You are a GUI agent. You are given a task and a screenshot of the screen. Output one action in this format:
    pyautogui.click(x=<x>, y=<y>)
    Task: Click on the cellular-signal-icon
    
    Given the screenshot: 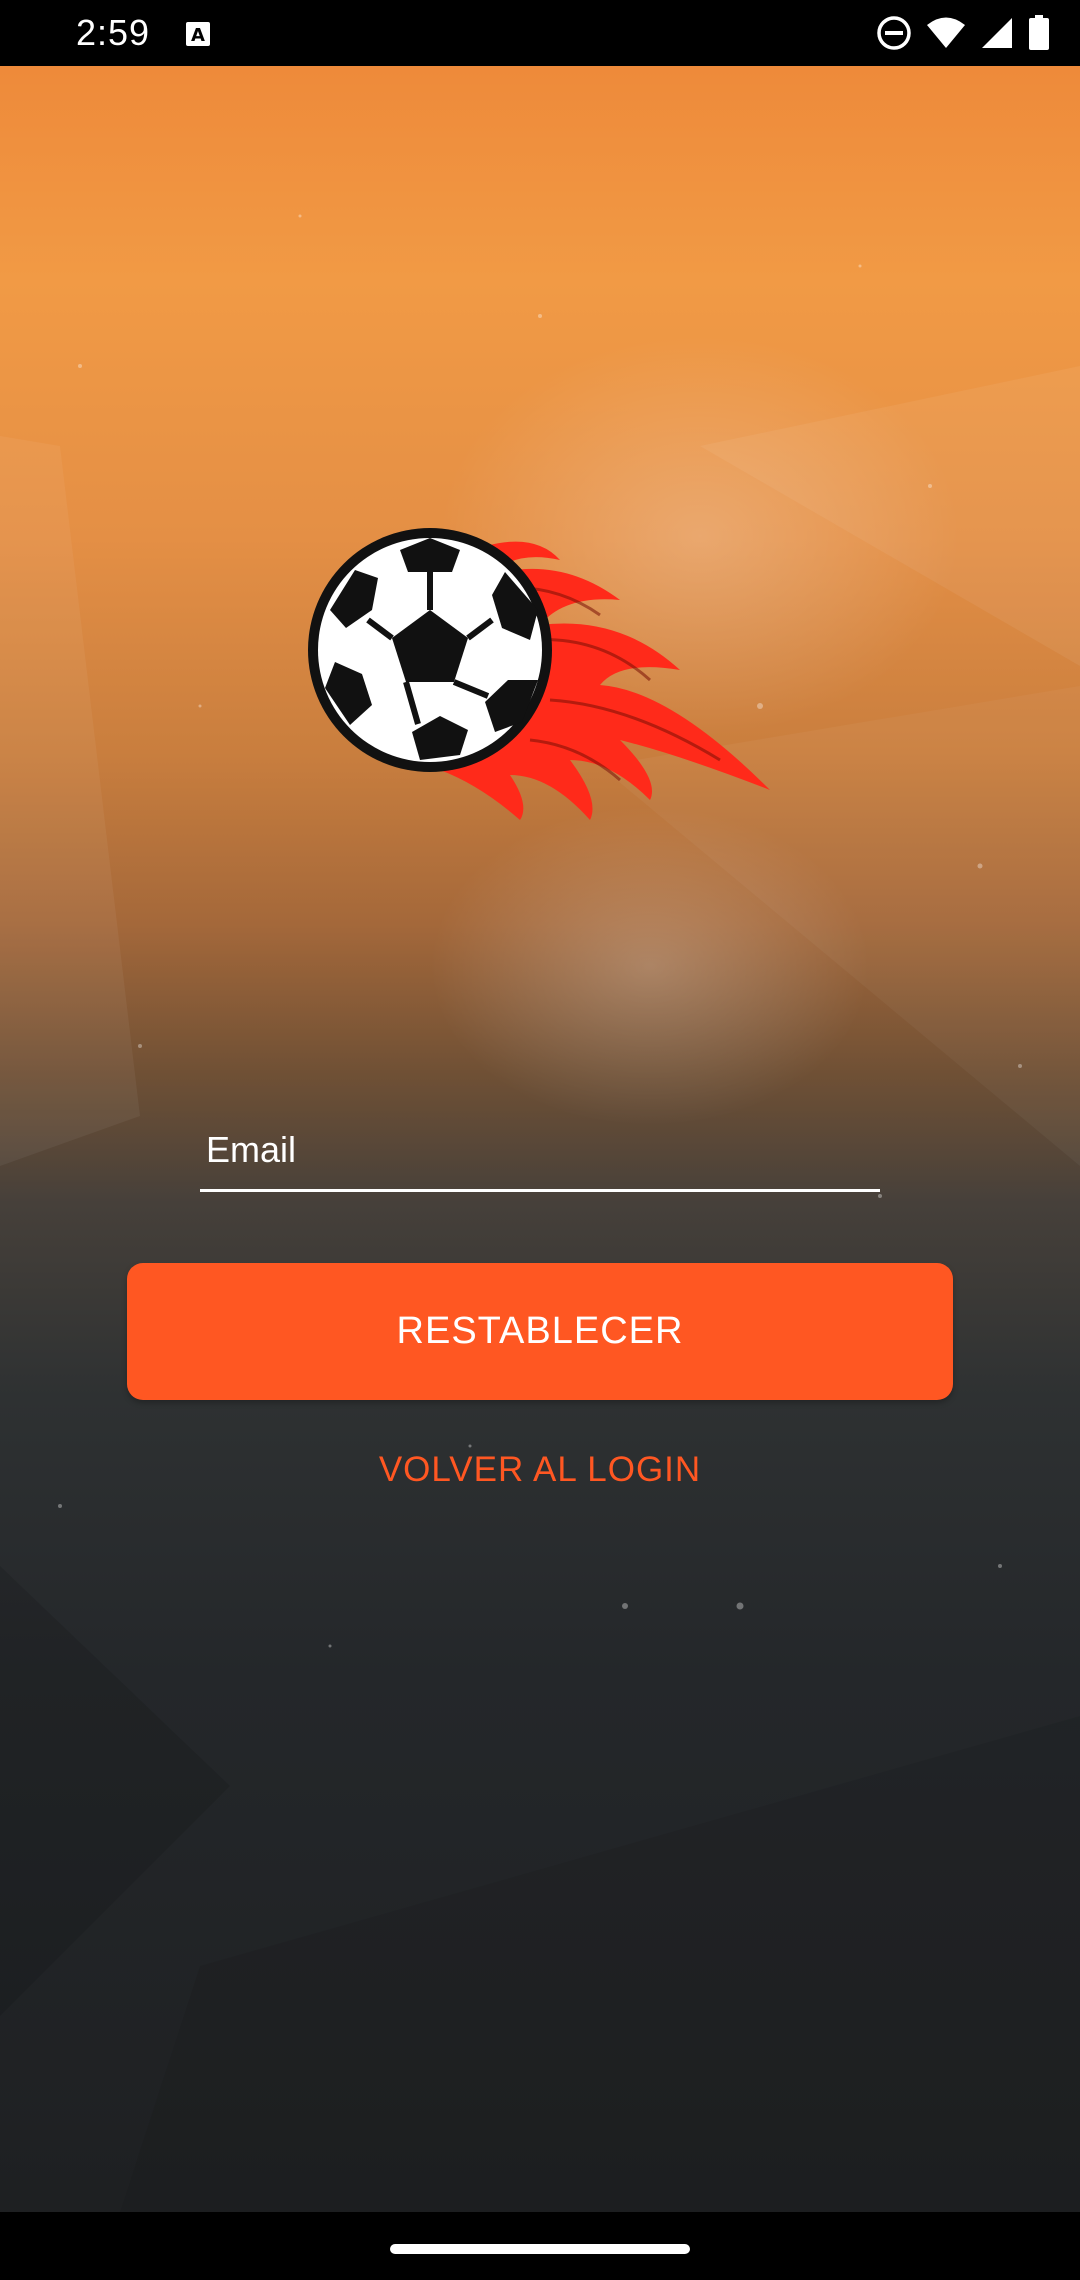 What is the action you would take?
    pyautogui.click(x=997, y=33)
    